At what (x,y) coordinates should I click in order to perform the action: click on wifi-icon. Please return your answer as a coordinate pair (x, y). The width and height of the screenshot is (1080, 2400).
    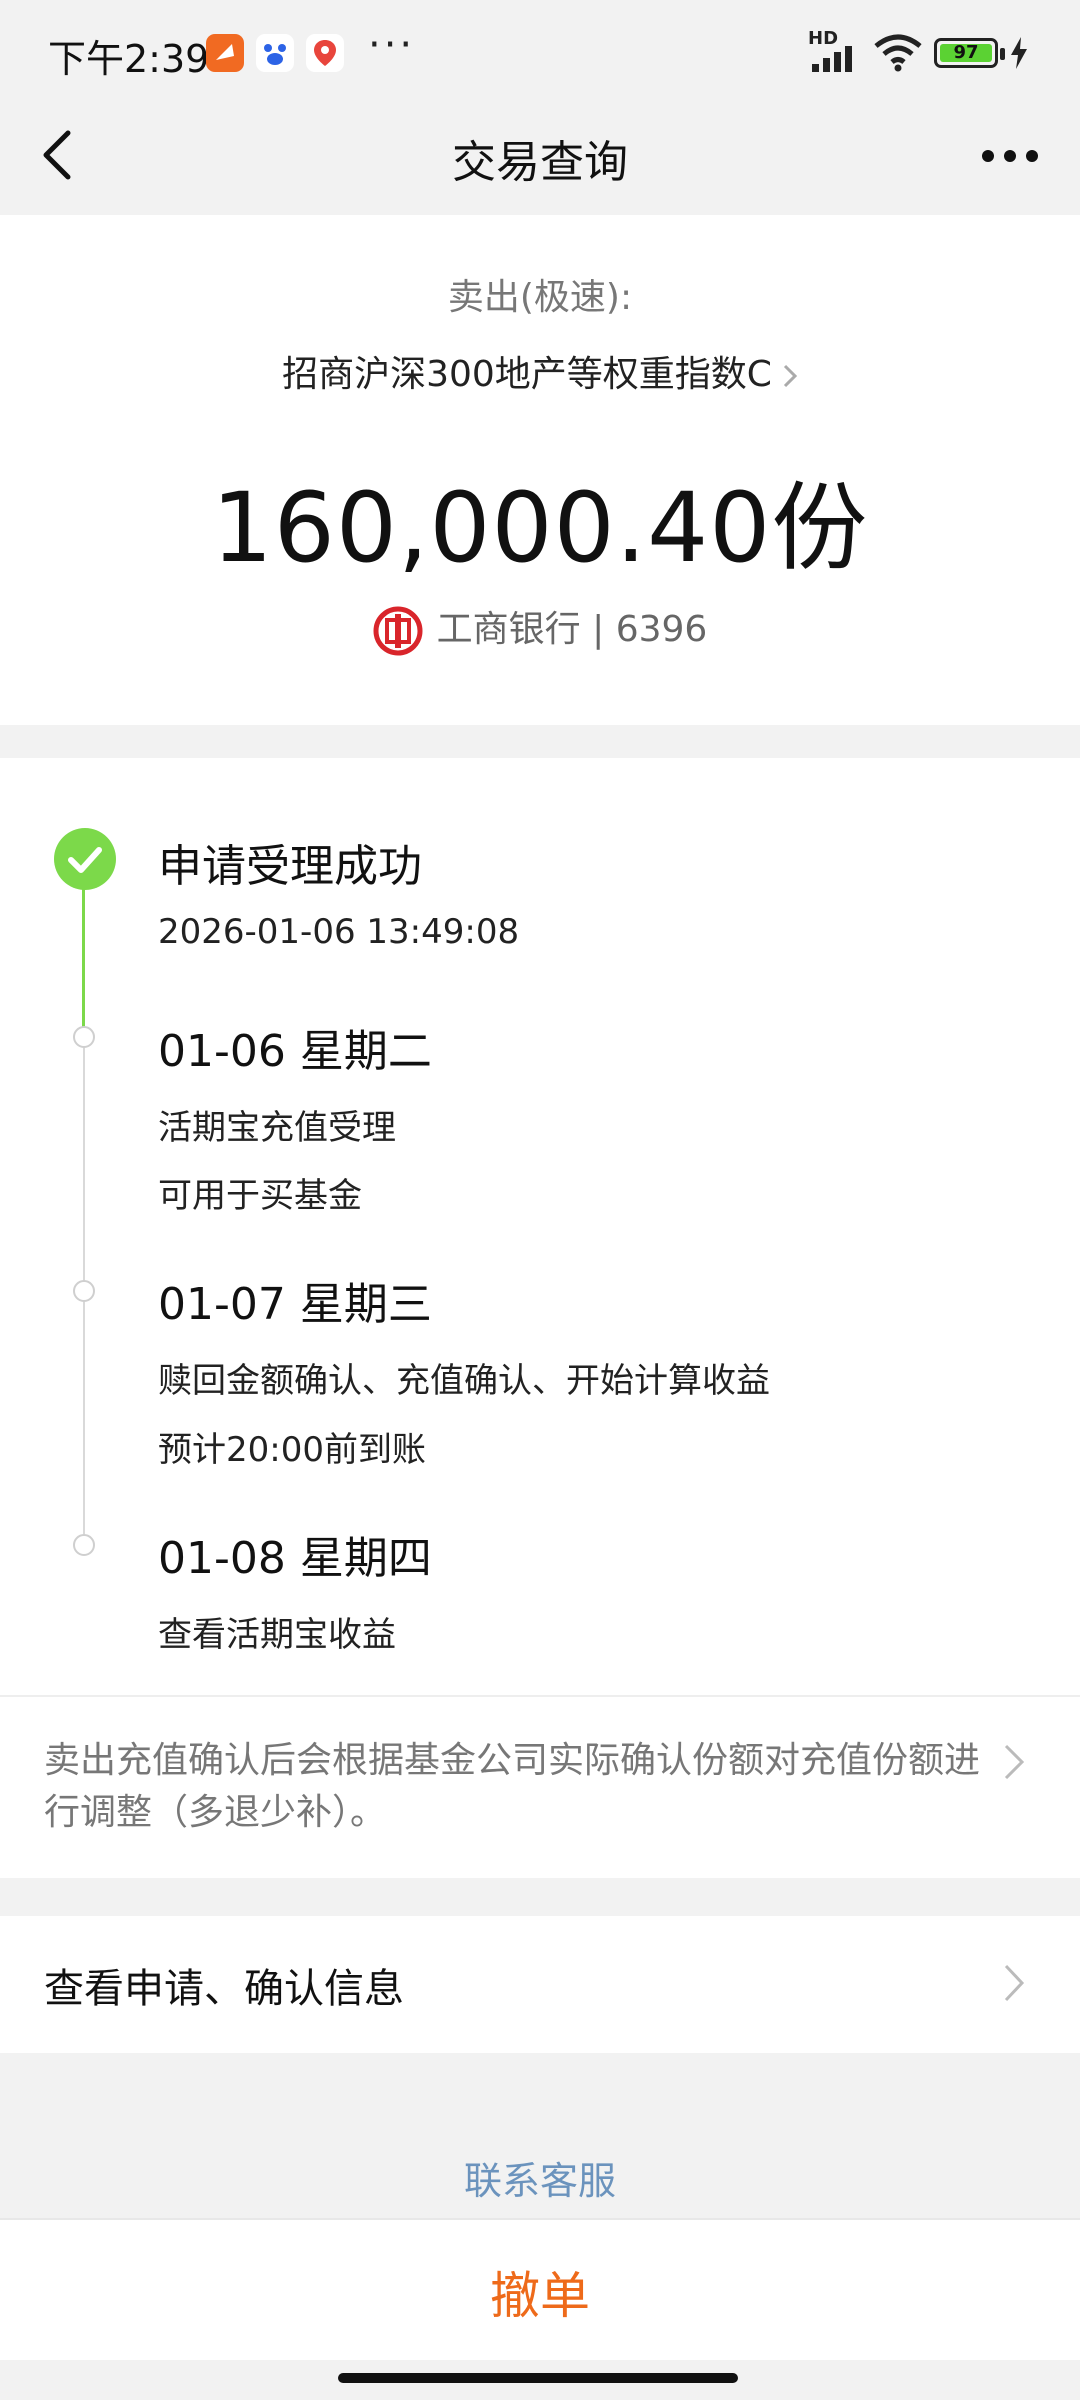
    Looking at the image, I should click on (898, 53).